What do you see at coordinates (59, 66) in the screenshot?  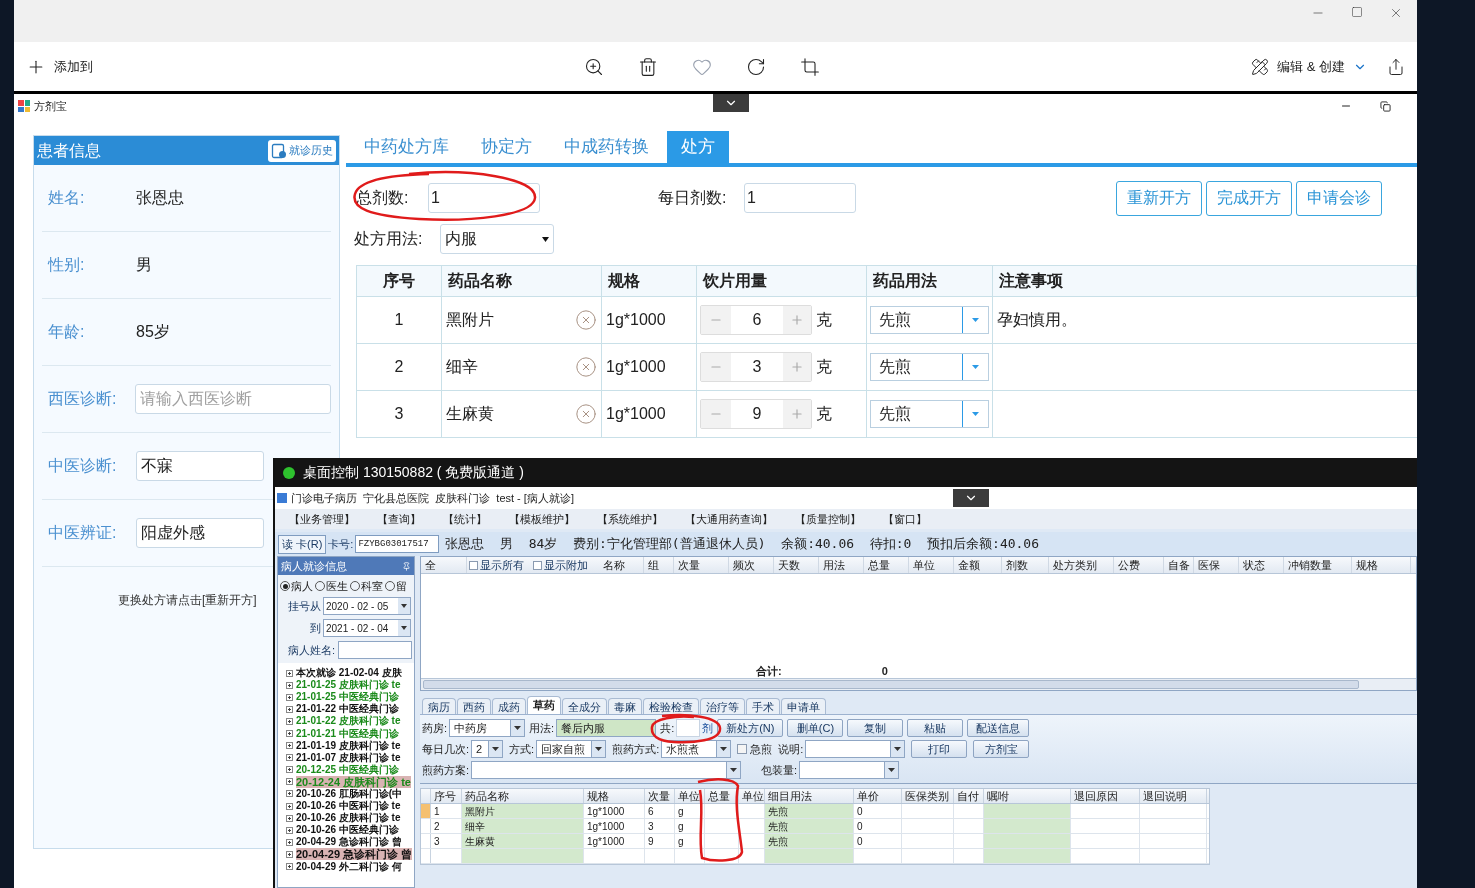 I see `add-to-button: 添加到` at bounding box center [59, 66].